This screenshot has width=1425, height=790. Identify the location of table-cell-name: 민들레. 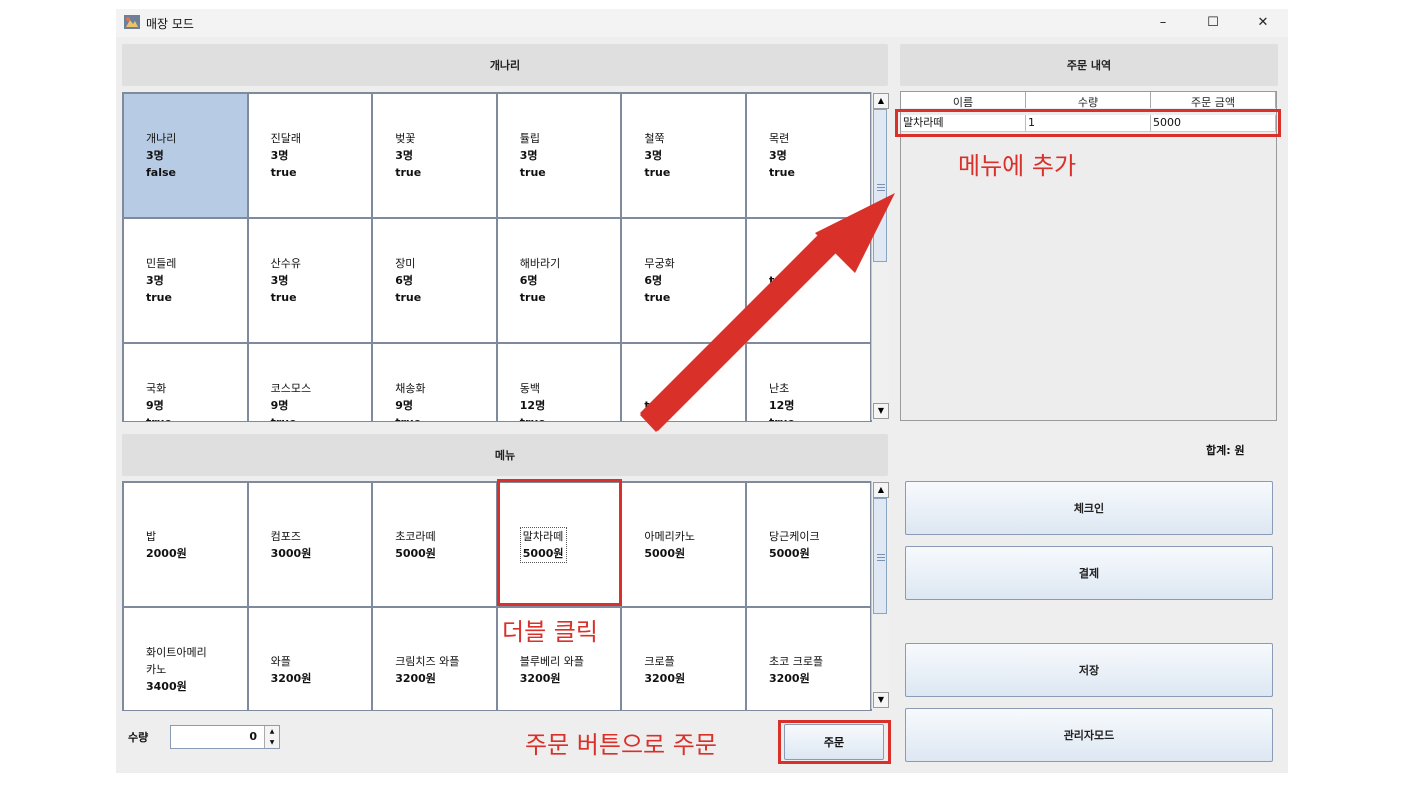
(161, 263).